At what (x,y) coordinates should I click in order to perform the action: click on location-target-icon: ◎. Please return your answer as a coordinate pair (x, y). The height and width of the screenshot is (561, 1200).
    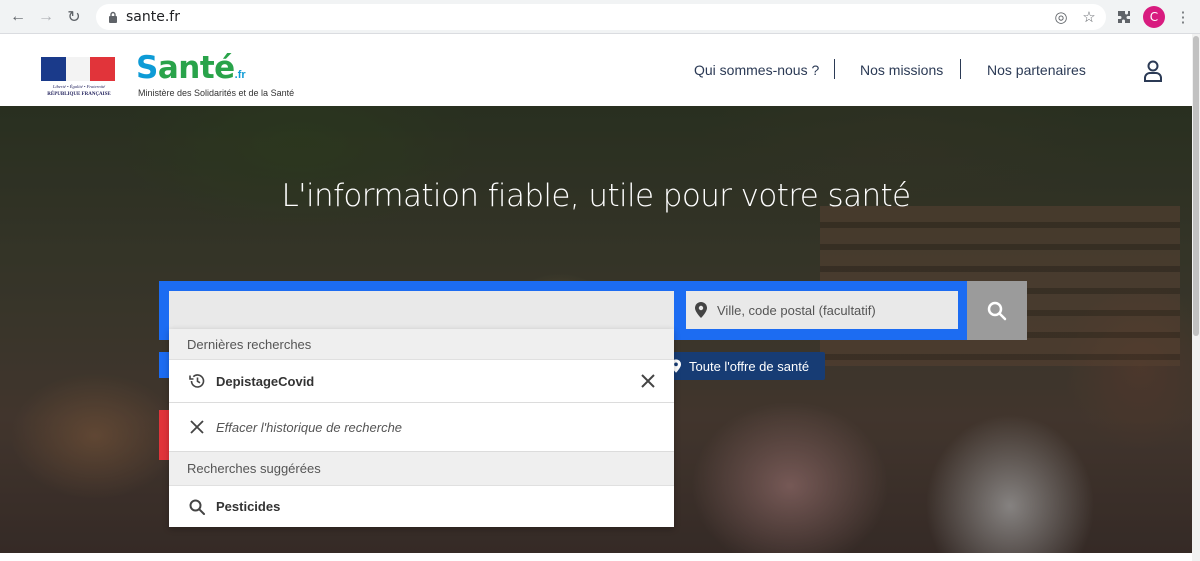
    Looking at the image, I should click on (1061, 17).